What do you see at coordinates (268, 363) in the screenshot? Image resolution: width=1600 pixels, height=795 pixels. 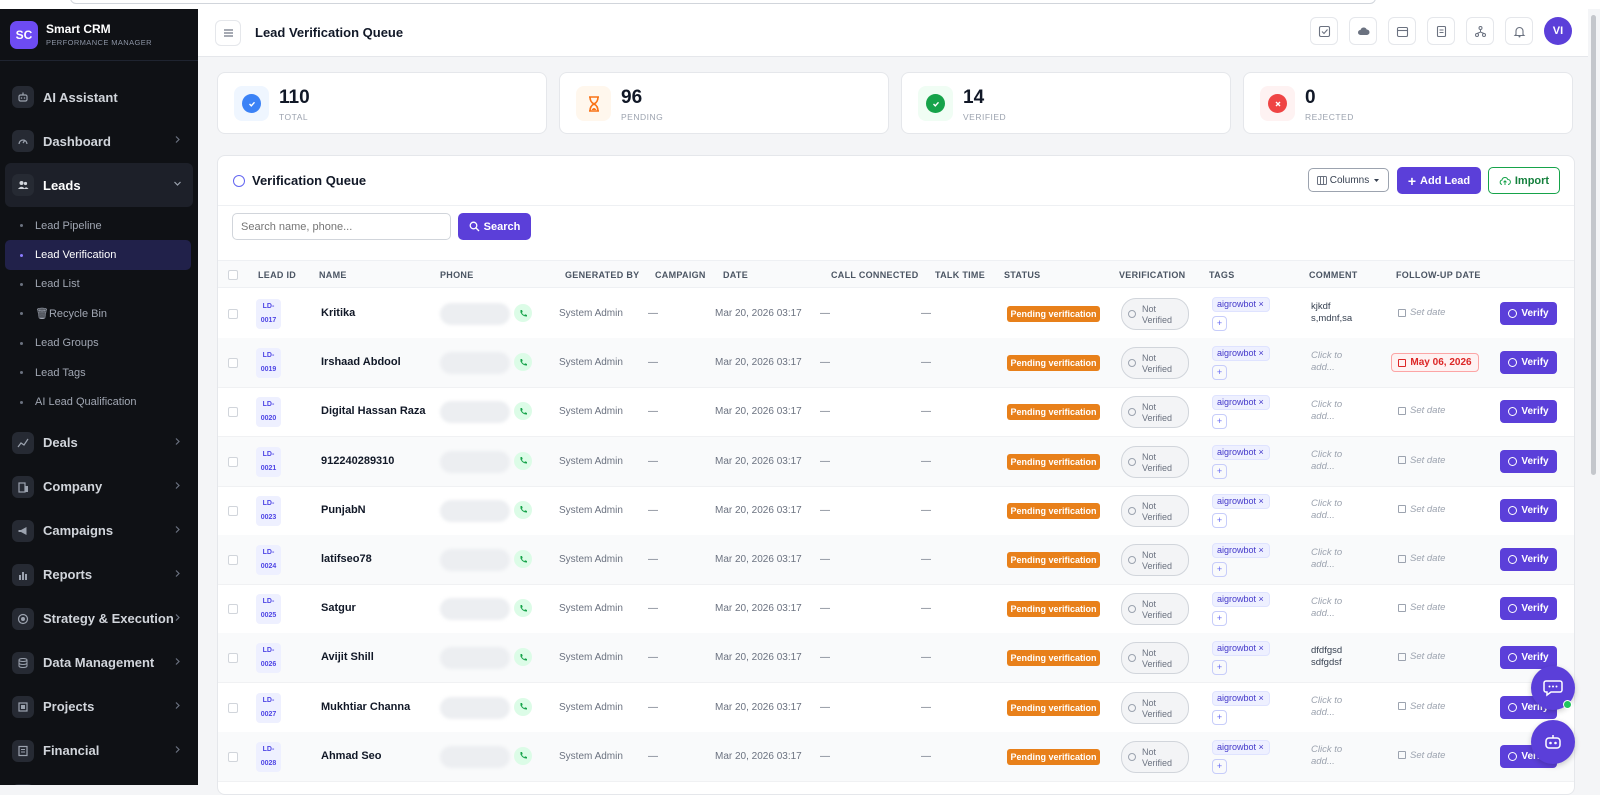 I see `lead-id-badge: LD- 0019` at bounding box center [268, 363].